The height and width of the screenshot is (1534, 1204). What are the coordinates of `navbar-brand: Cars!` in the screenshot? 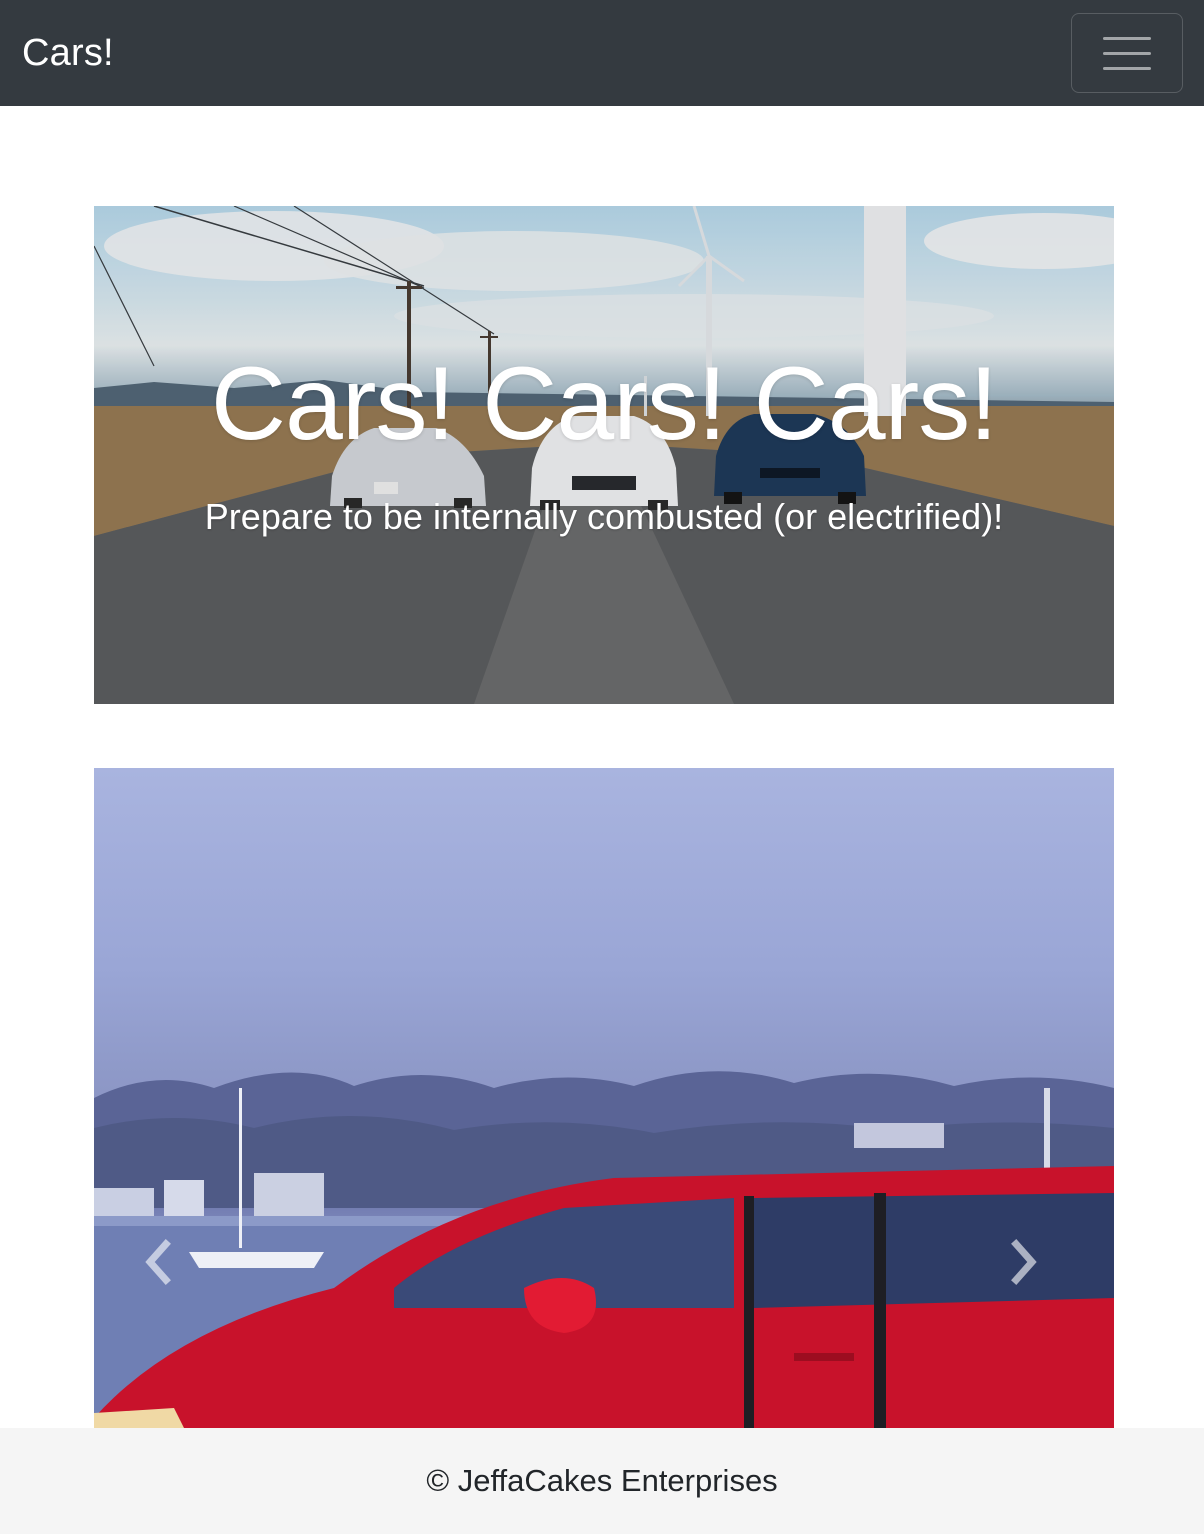 It's located at (68, 53).